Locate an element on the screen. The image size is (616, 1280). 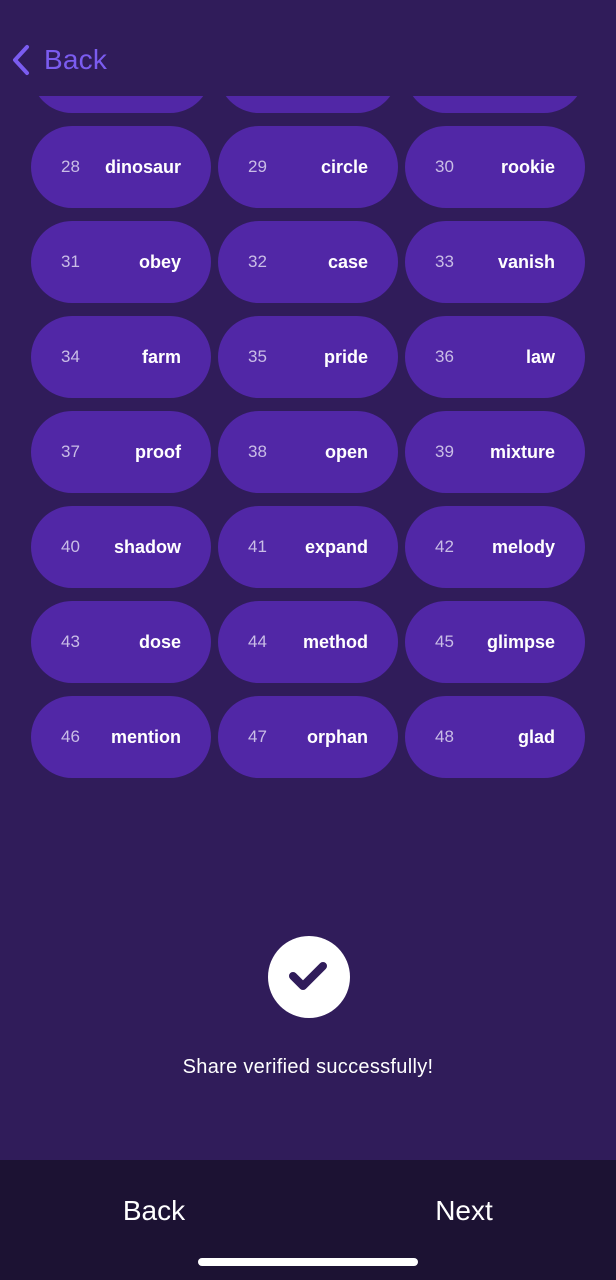
back-nav-button: Back is located at coordinates (58, 60).